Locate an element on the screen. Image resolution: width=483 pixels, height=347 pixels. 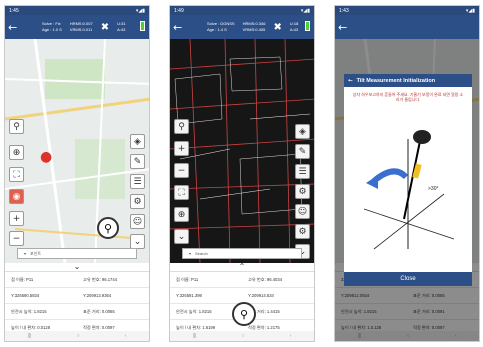
status-time: 1:49 is located at coordinates (179, 10).